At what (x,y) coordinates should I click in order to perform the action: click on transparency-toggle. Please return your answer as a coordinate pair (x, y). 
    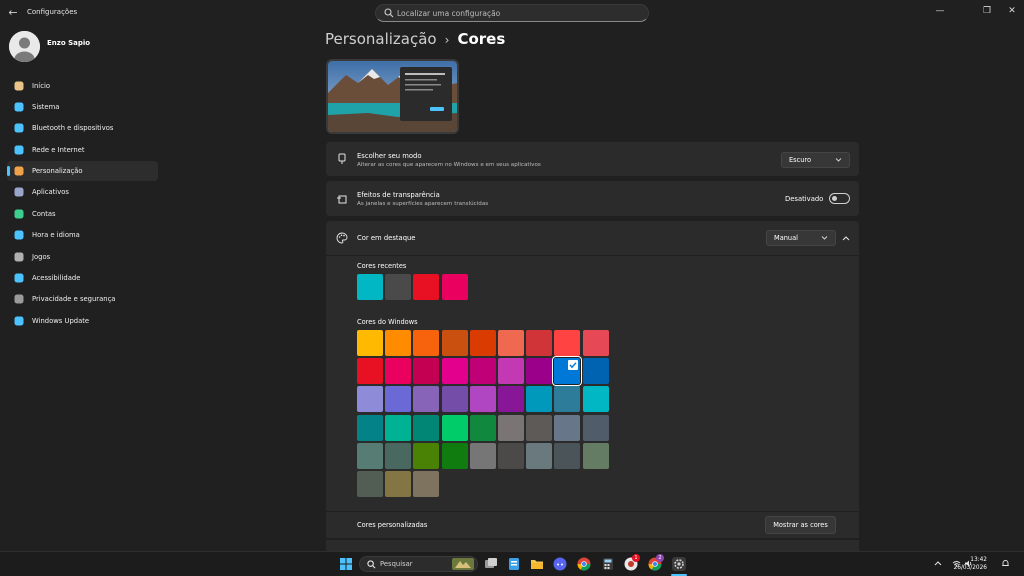
    Looking at the image, I should click on (839, 198).